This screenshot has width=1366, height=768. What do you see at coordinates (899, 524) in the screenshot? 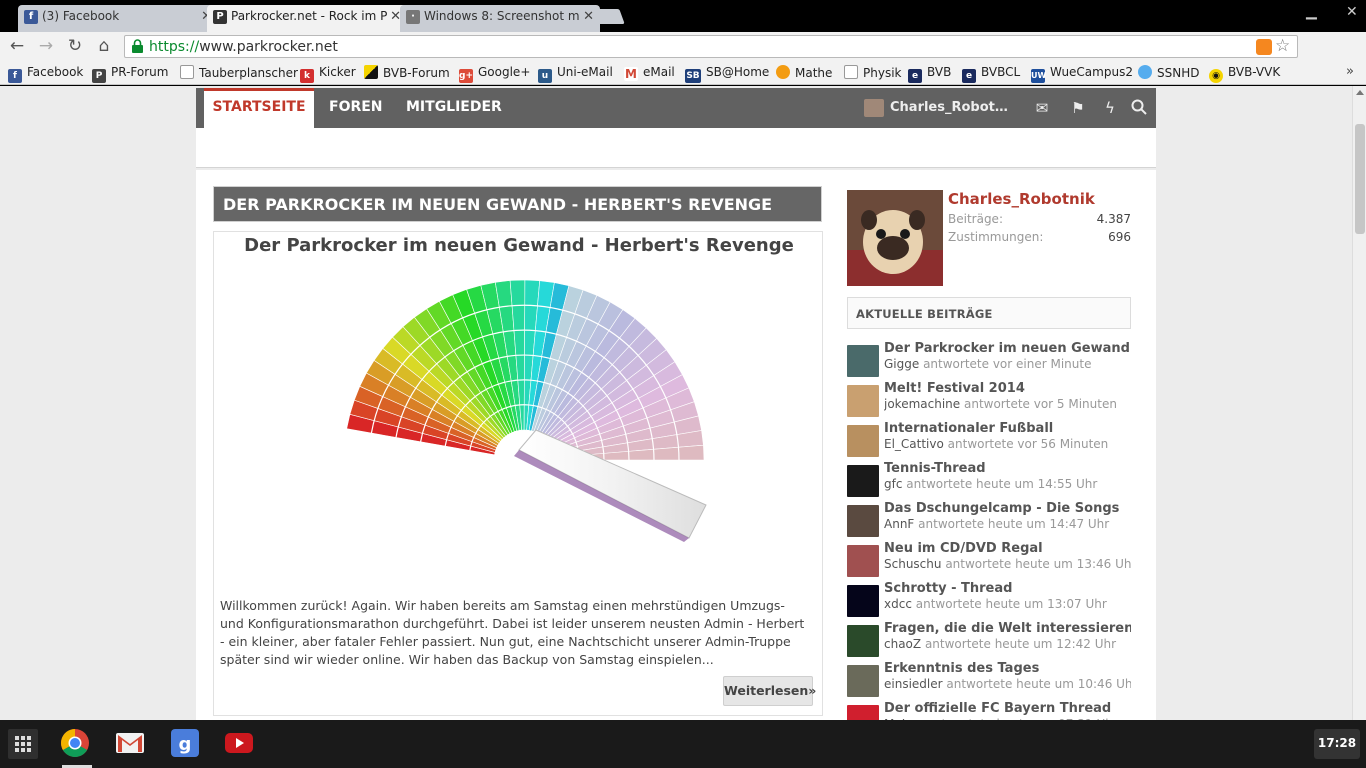
I see `recent-post-user: AnnF` at bounding box center [899, 524].